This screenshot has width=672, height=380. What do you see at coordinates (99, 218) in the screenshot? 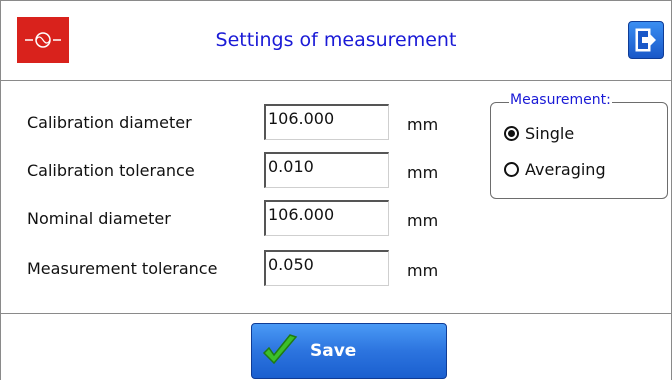
I see `nominal-diameter-label: Nominal diameter` at bounding box center [99, 218].